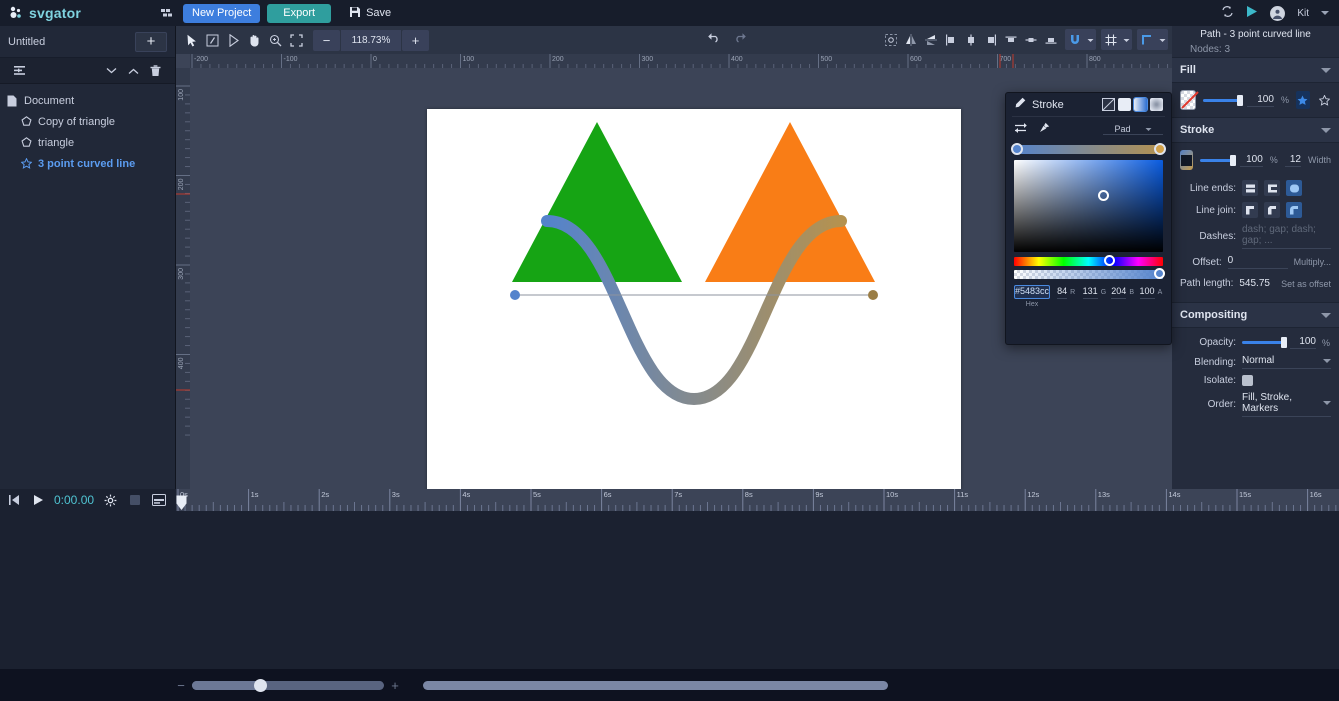  Describe the element at coordinates (1187, 160) in the screenshot. I see `stroke-swatch-gradient` at that location.